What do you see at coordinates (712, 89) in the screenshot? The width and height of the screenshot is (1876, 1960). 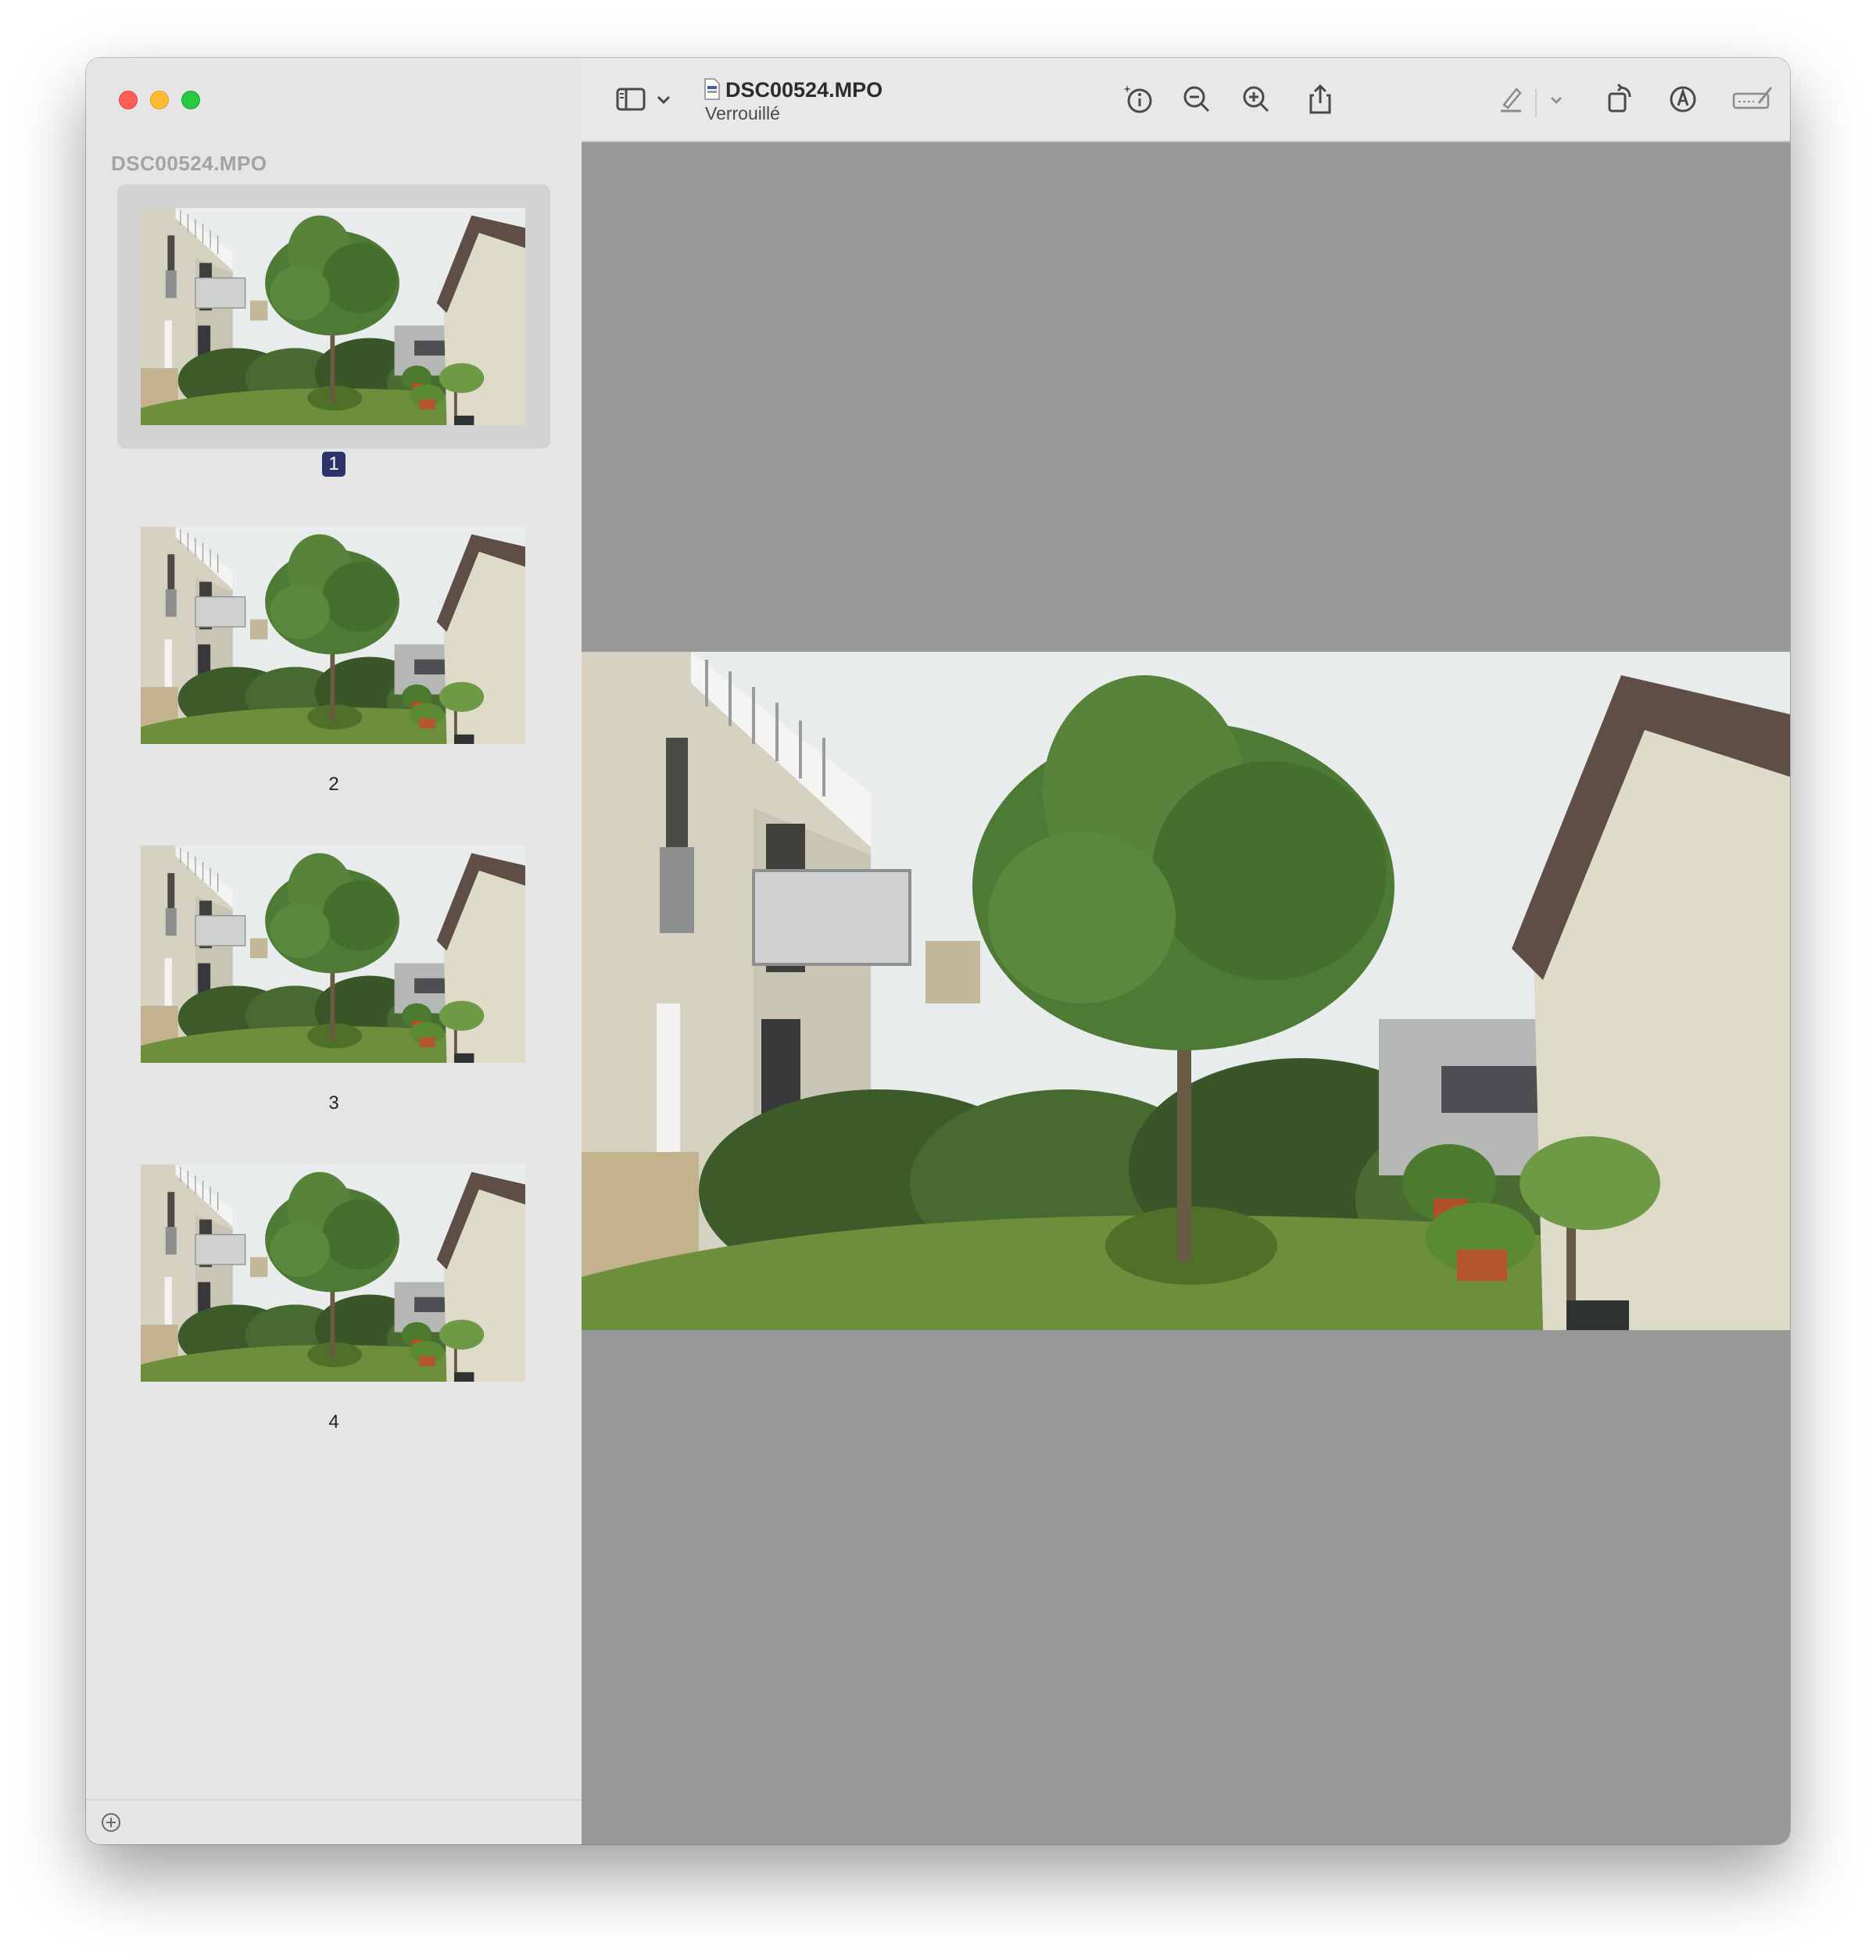 I see `file-icon` at bounding box center [712, 89].